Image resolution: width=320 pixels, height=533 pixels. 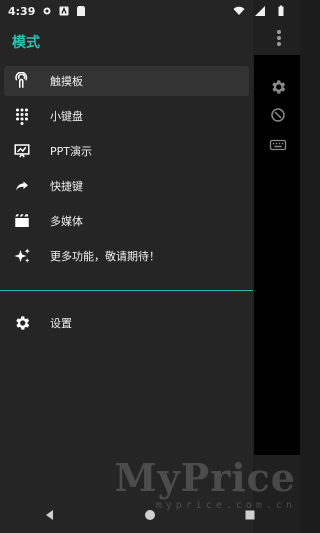 What do you see at coordinates (279, 38) in the screenshot?
I see `overflow-menu-icon` at bounding box center [279, 38].